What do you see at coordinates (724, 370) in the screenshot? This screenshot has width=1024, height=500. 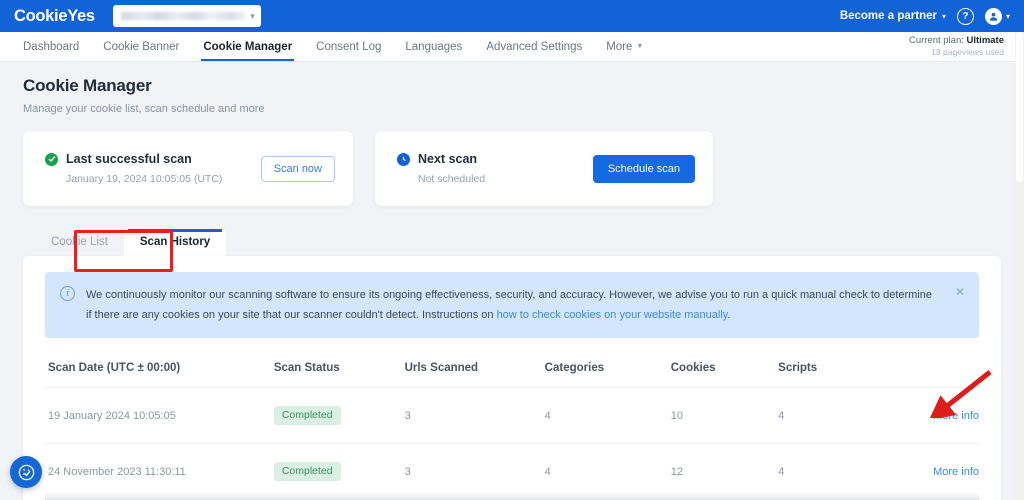 I see `col-header-cookies: Cookies` at bounding box center [724, 370].